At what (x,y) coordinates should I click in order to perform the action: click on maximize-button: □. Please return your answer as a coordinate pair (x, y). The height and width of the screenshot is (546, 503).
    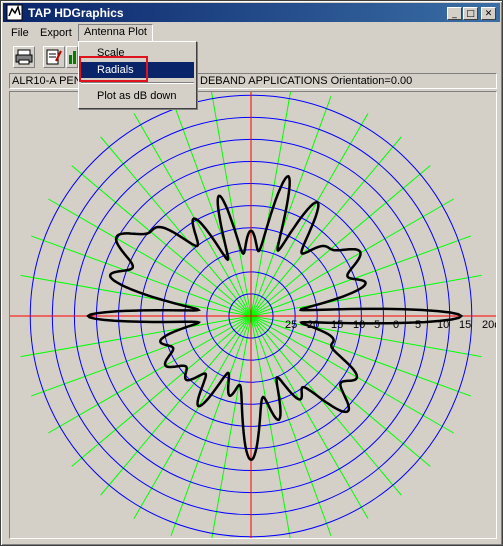
    Looking at the image, I should click on (470, 13).